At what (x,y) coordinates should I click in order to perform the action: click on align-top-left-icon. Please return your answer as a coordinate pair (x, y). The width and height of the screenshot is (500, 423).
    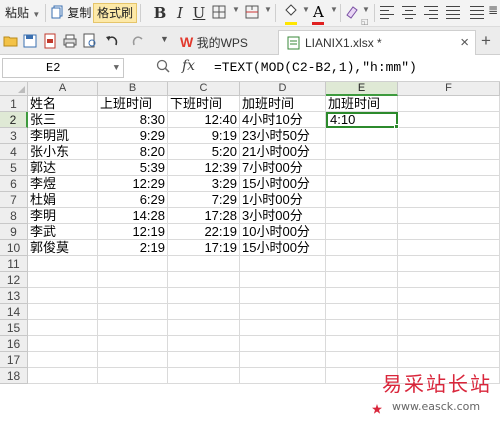
    Looking at the image, I should click on (387, 12).